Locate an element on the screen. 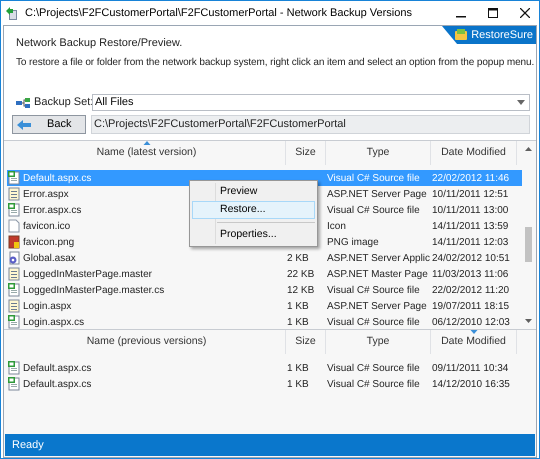 The image size is (540, 459). heading: Network Backup Restore/Preview. is located at coordinates (99, 43).